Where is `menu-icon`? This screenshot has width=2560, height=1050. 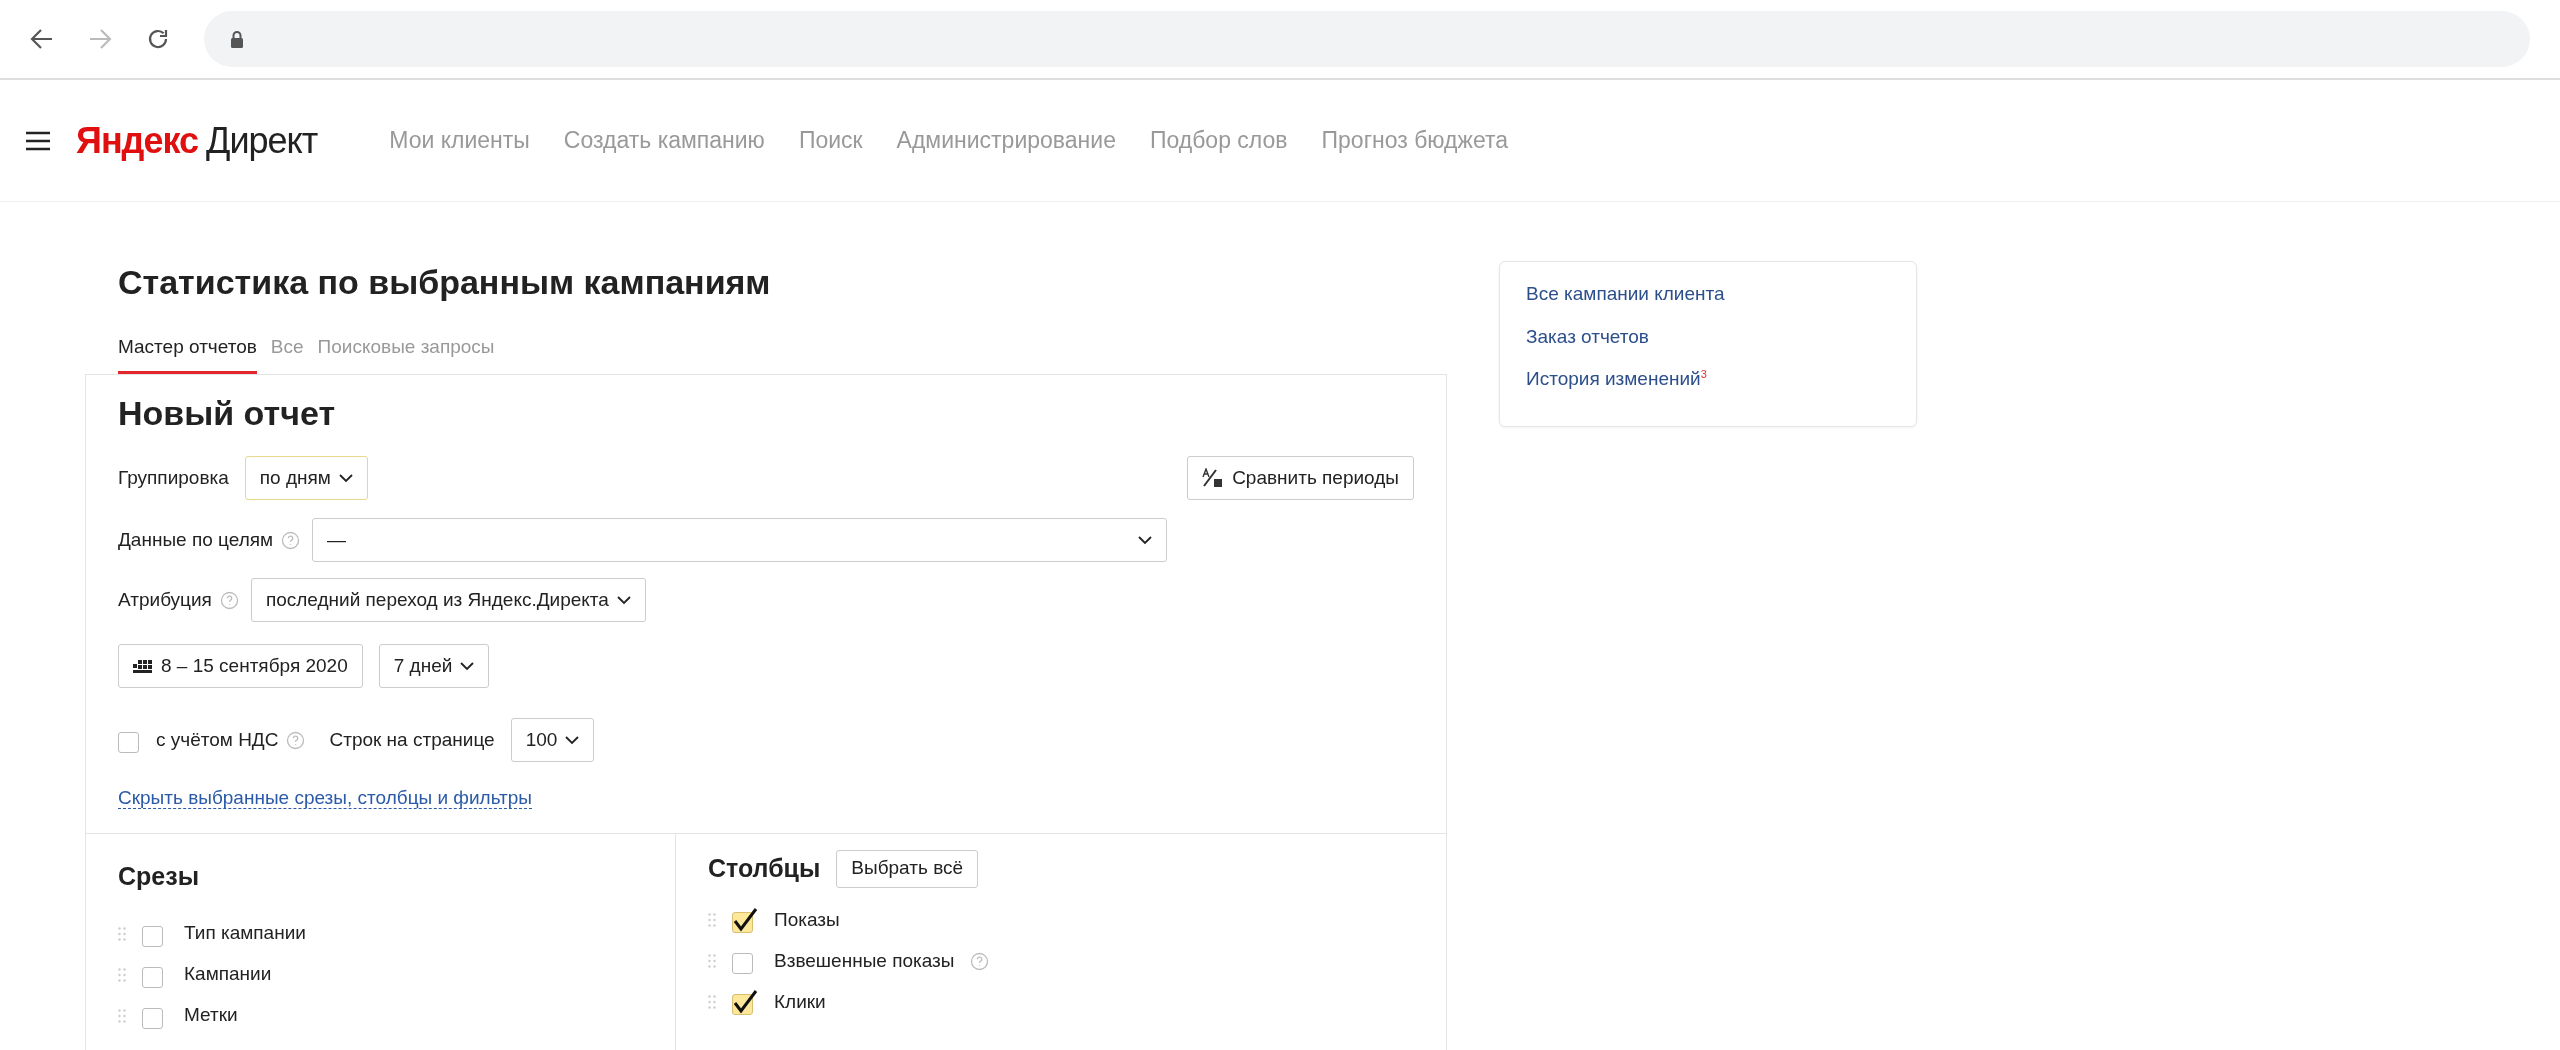
menu-icon is located at coordinates (38, 140).